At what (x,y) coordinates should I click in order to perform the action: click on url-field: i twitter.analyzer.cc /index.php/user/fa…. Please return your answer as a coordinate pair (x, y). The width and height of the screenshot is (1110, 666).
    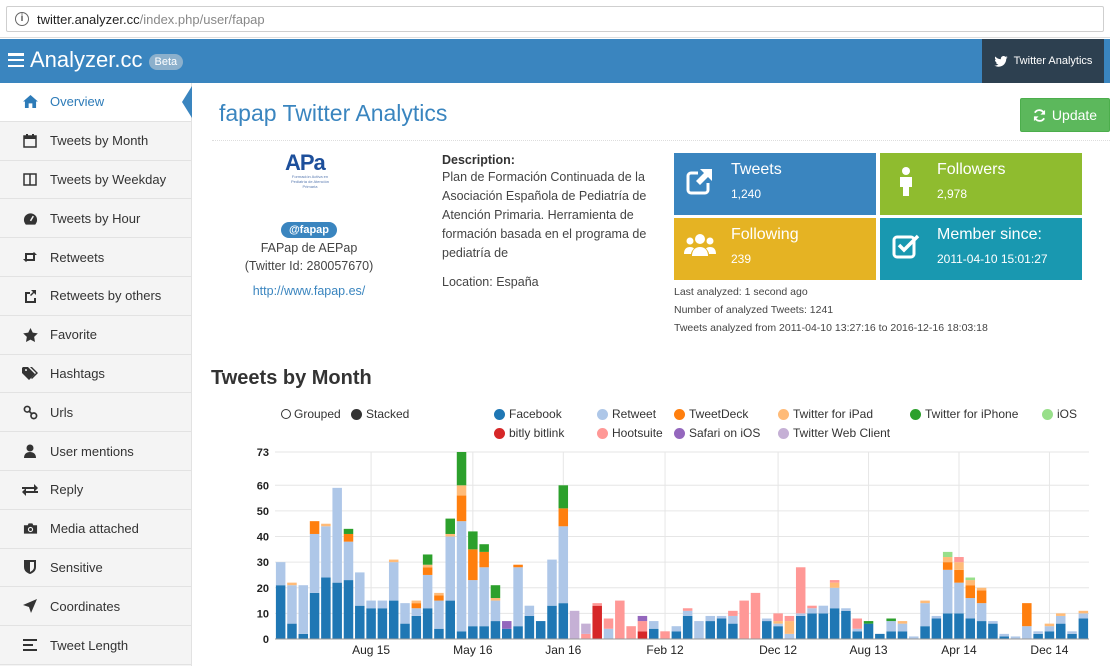
    Looking at the image, I should click on (555, 19).